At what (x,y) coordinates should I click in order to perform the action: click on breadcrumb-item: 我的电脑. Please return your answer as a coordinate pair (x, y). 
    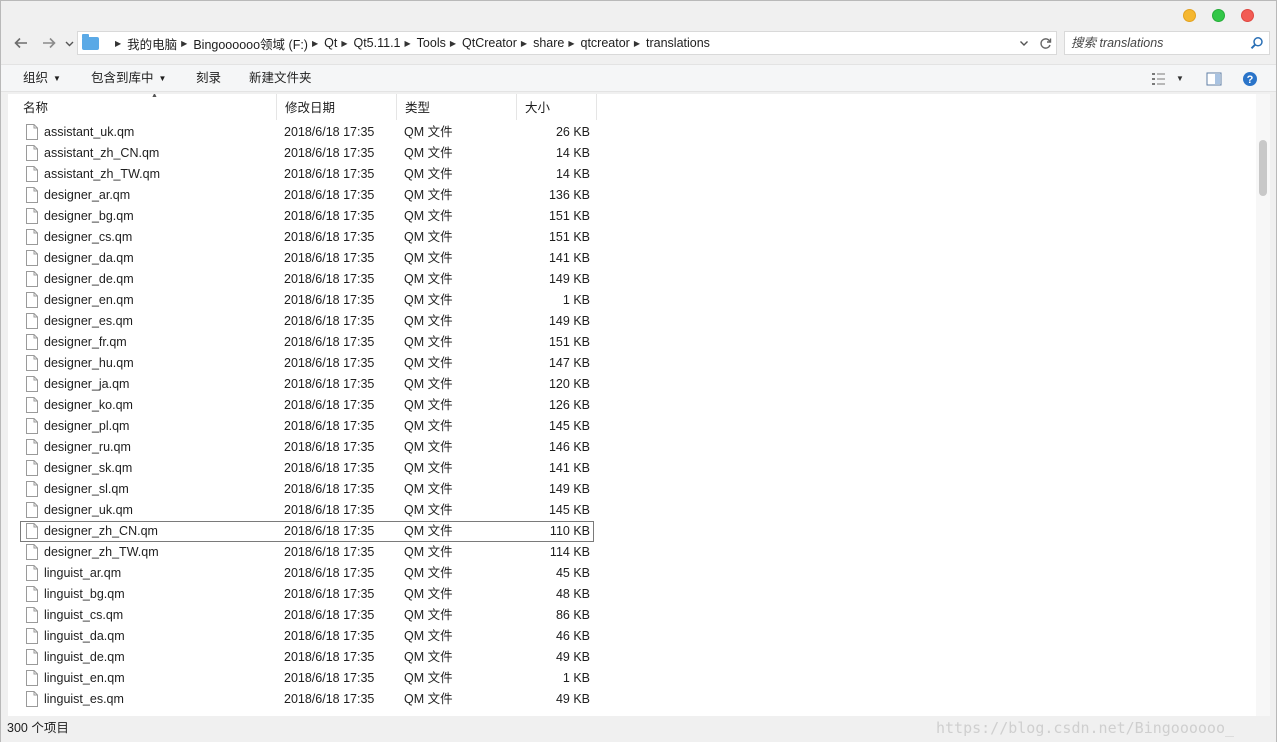
    Looking at the image, I should click on (152, 43).